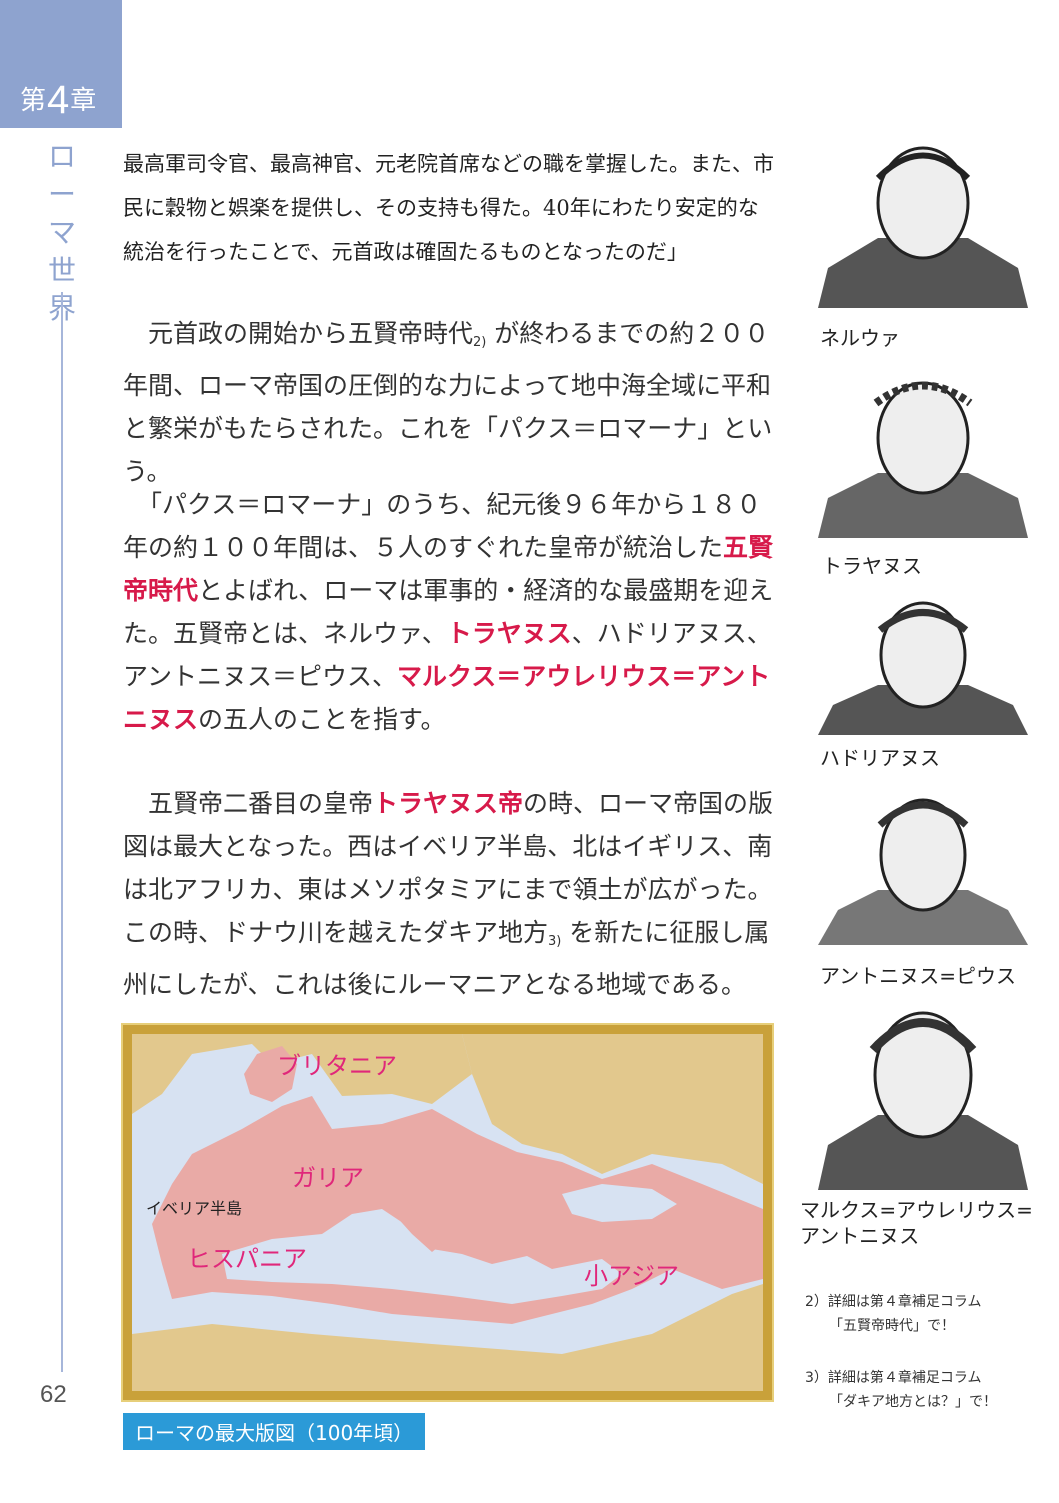 The width and height of the screenshot is (1059, 1503). What do you see at coordinates (274, 1431) in the screenshot?
I see `map-caption: ローマの最大版図（100年頃）` at bounding box center [274, 1431].